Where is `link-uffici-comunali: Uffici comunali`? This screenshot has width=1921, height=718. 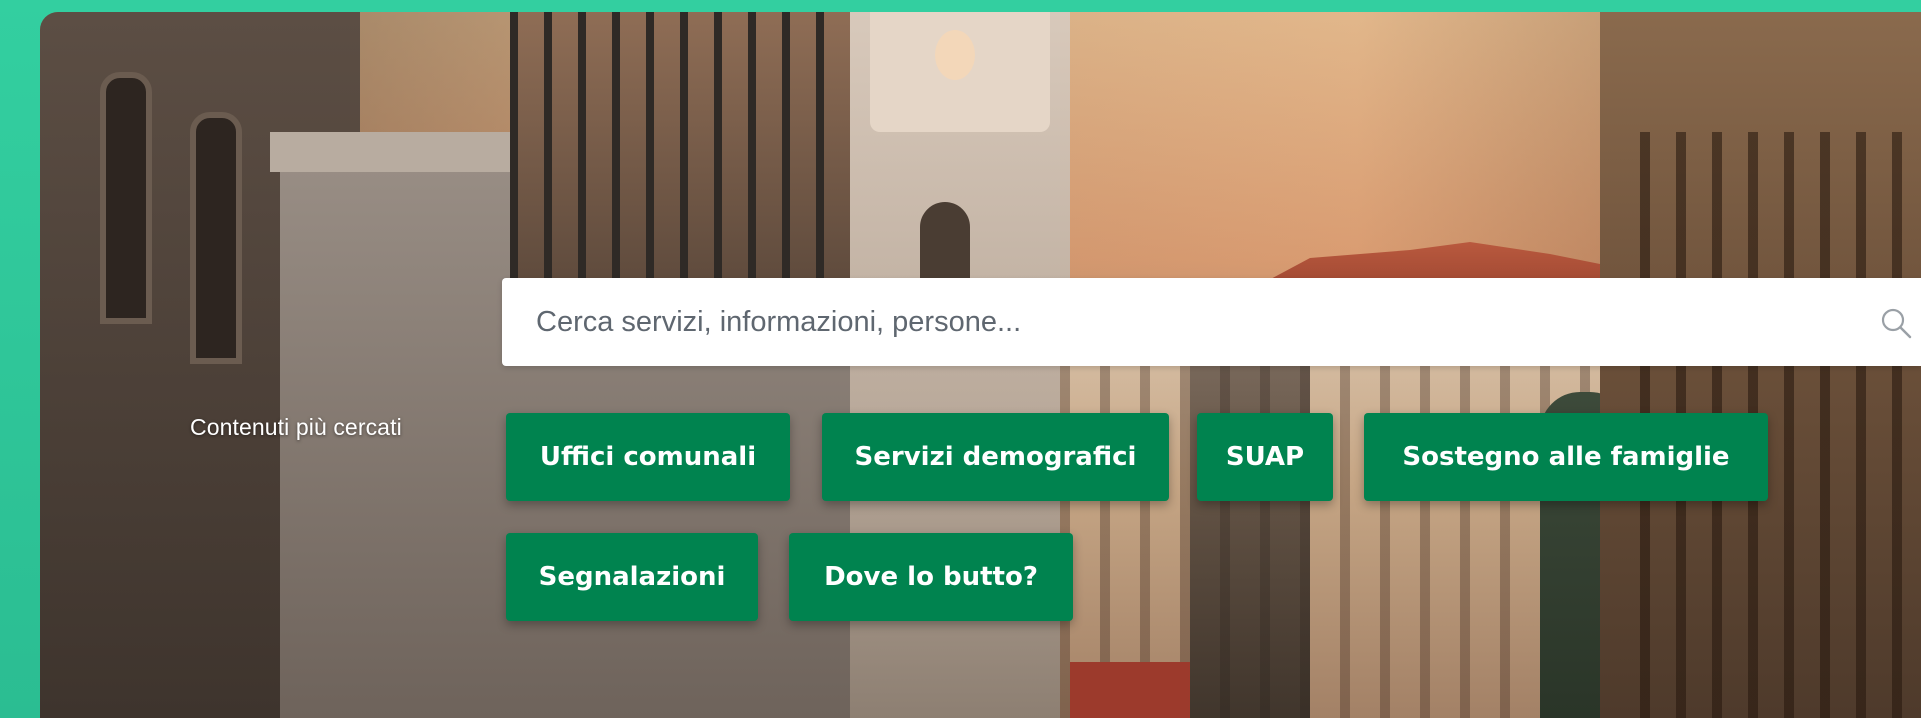
link-uffici-comunali: Uffici comunali is located at coordinates (648, 457).